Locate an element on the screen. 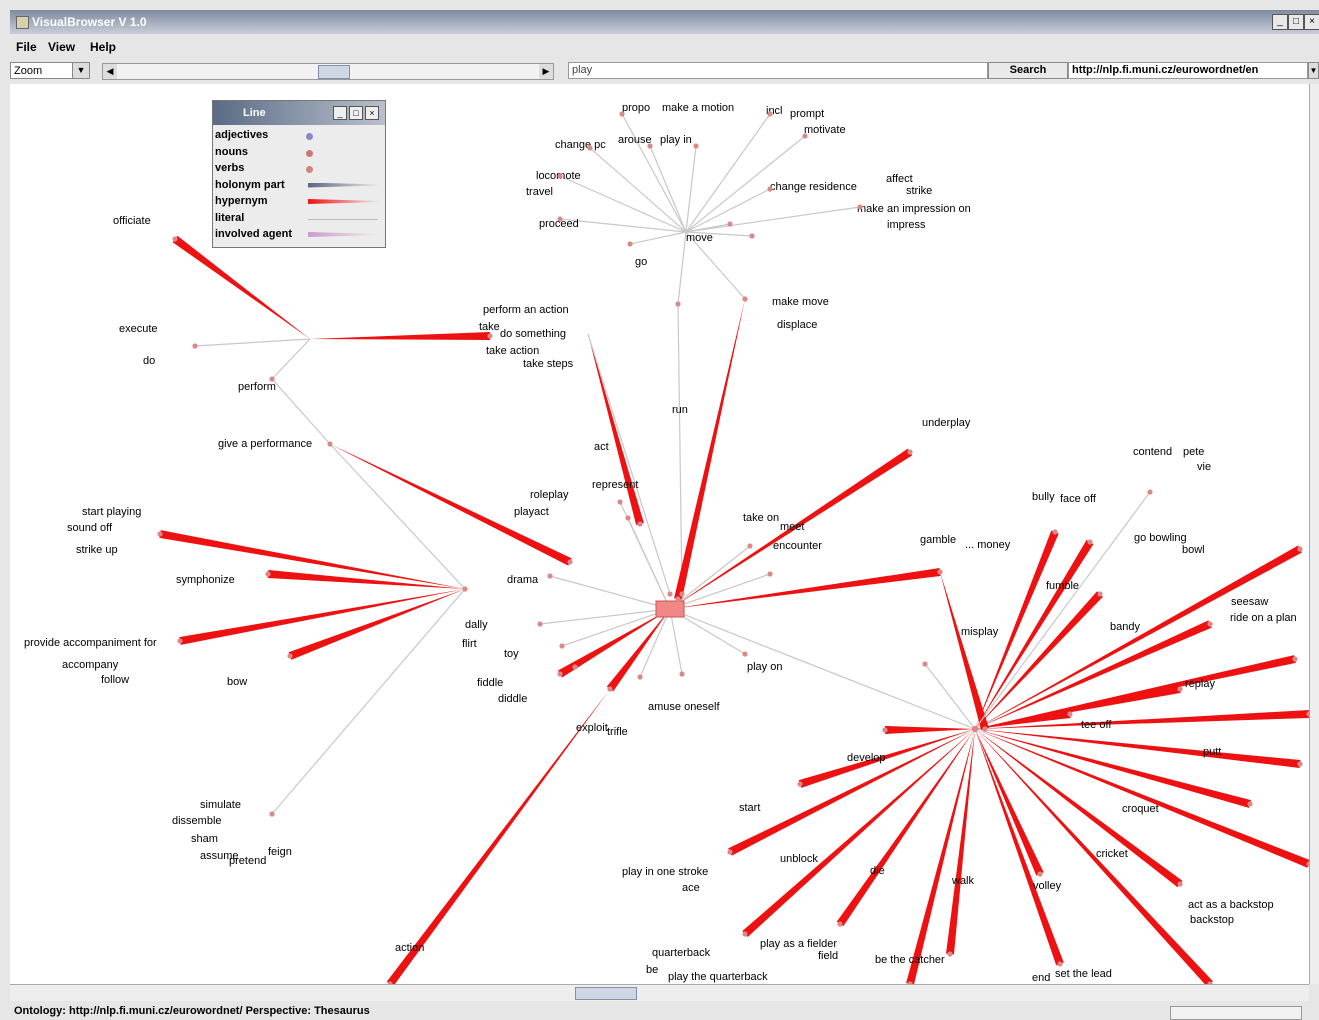 This screenshot has width=1319, height=1020. maximize-icon: □ is located at coordinates (1296, 22).